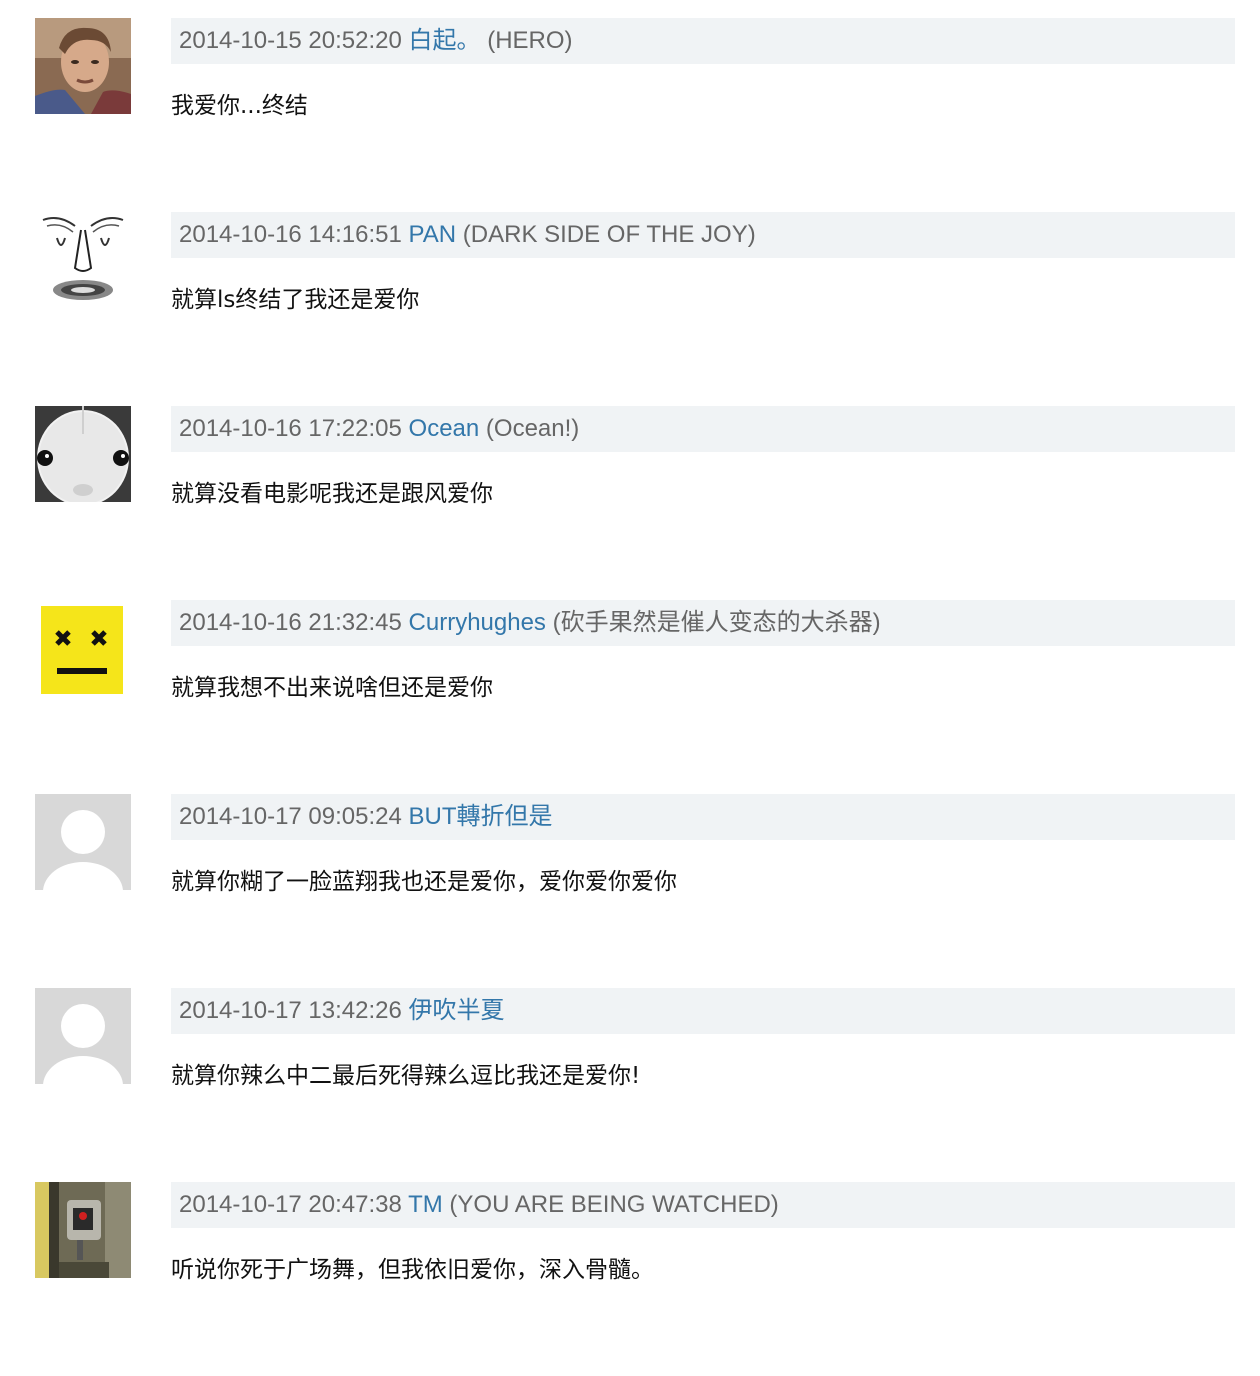 The width and height of the screenshot is (1260, 1376). Describe the element at coordinates (425, 1204) in the screenshot. I see `comment-username-link: TM` at that location.